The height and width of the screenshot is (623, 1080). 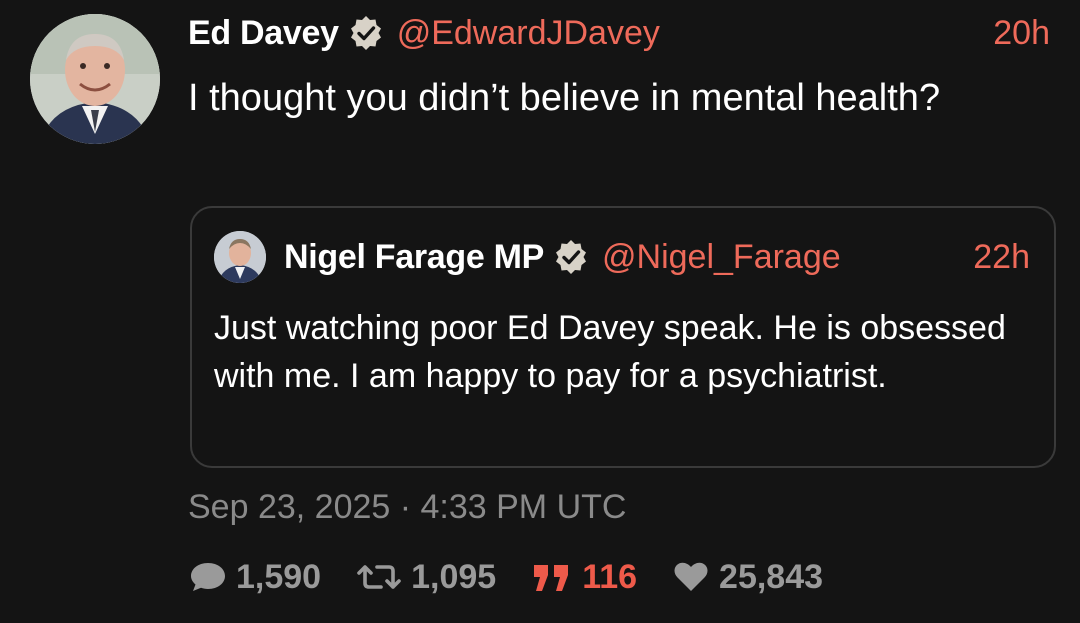 I want to click on quoted-tweet-header: Nigel Farage MP @Nigel_Farage 22h, so click(x=622, y=257).